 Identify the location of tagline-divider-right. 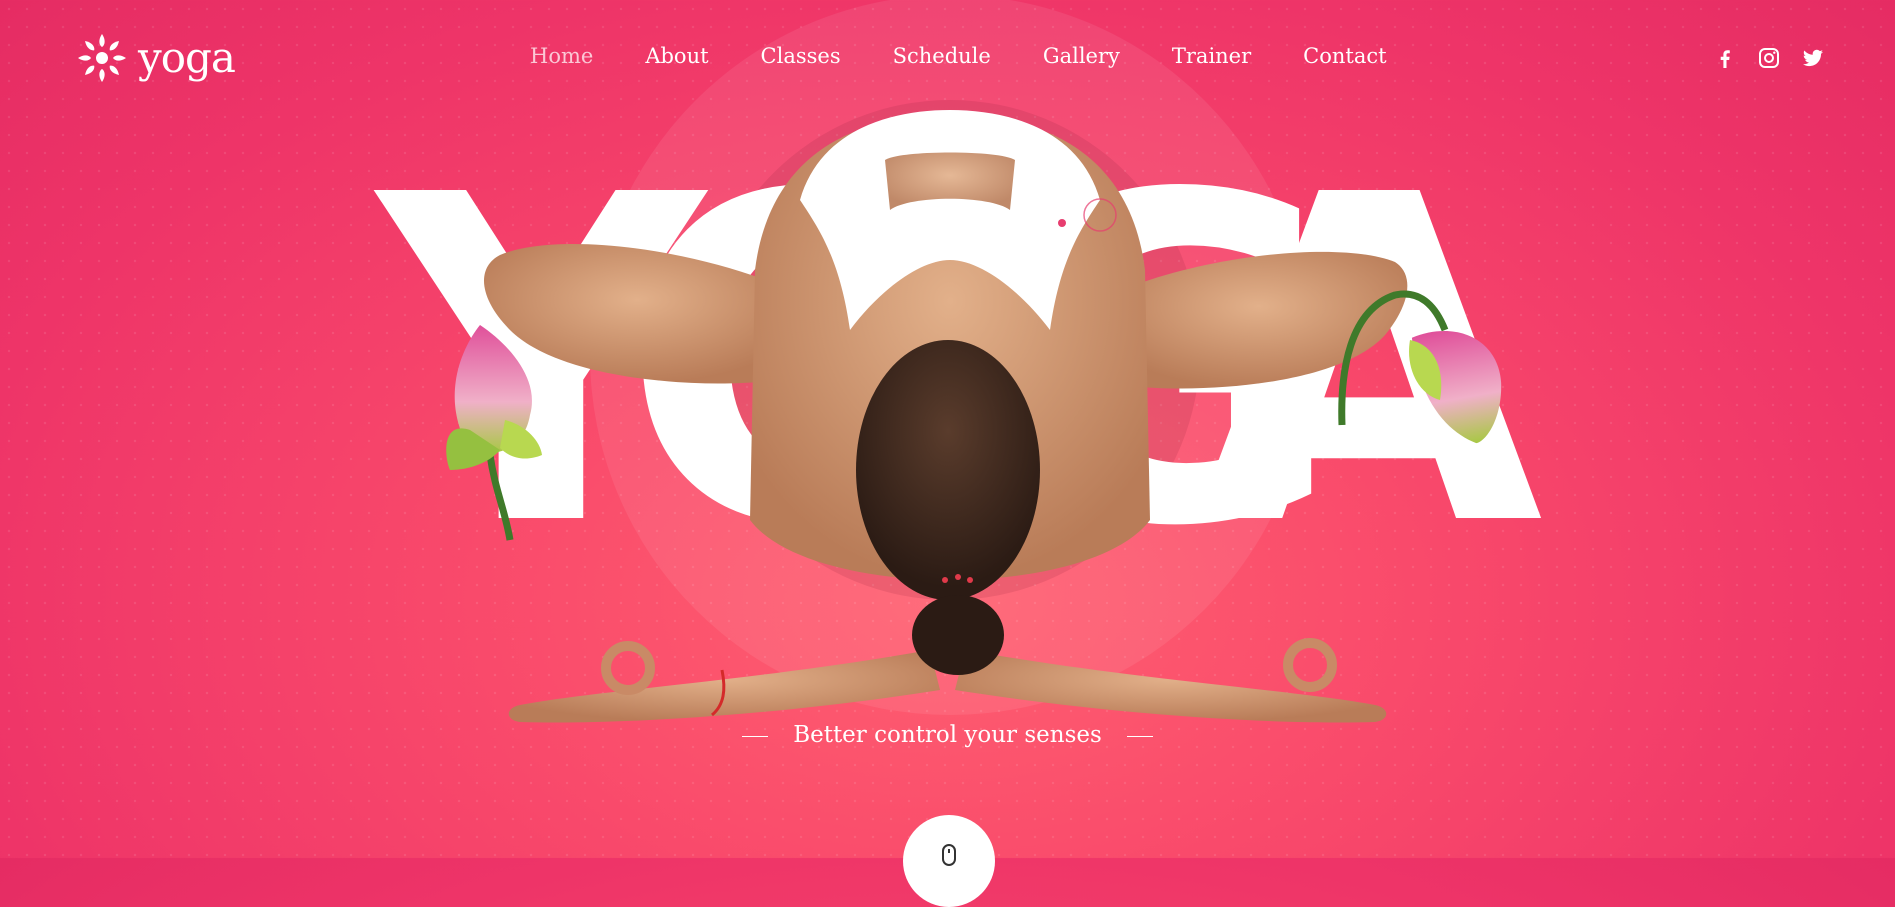
(1140, 736).